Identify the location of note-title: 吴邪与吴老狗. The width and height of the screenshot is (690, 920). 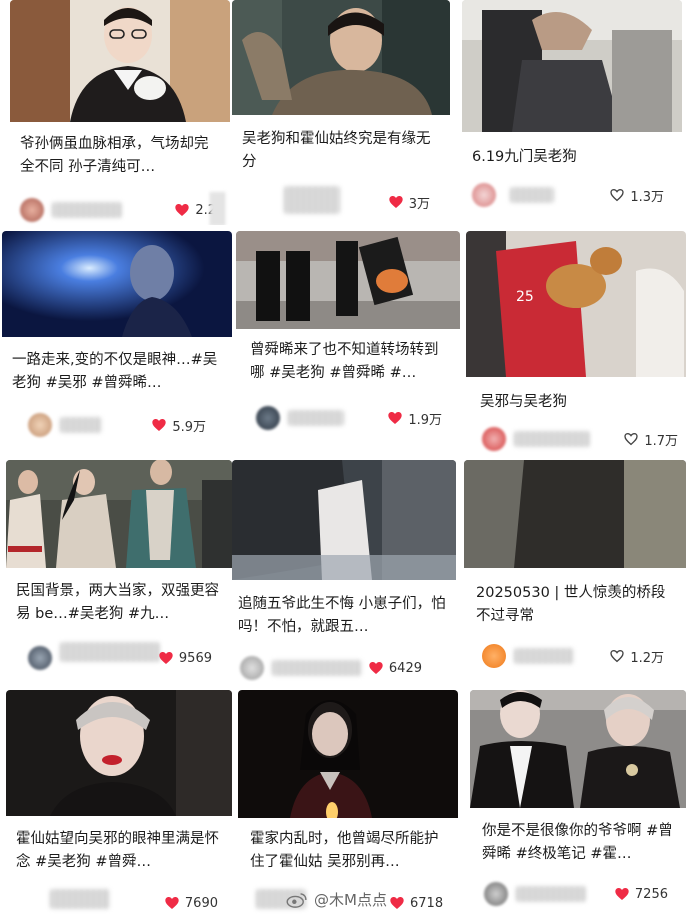
(579, 402).